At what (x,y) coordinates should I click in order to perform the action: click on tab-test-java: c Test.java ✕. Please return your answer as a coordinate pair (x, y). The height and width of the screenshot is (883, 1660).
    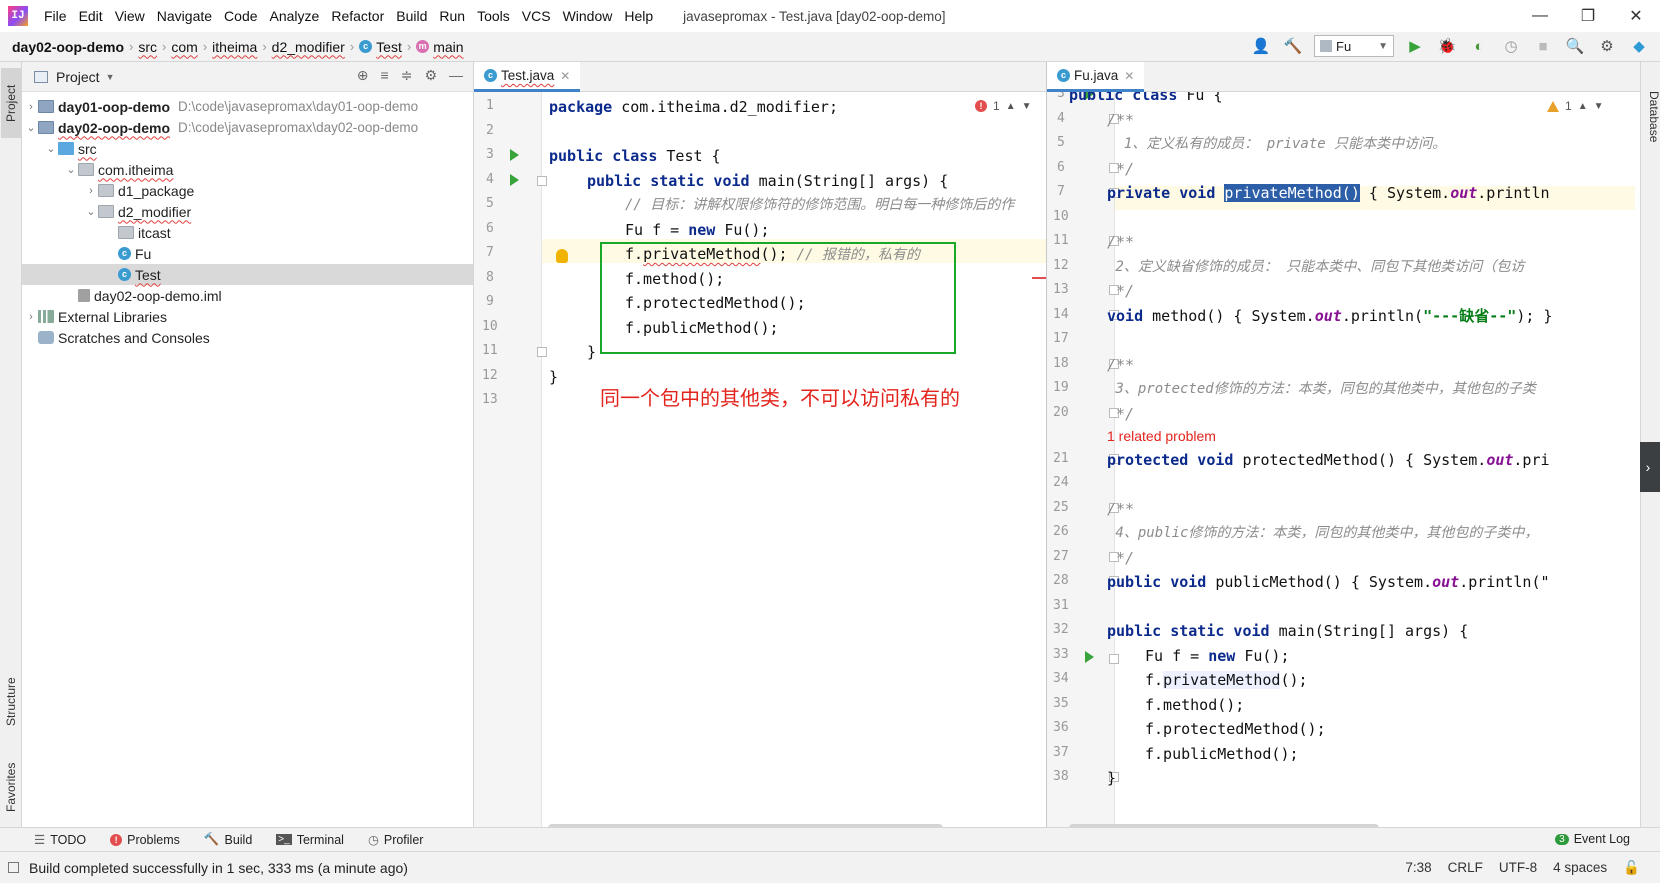
    Looking at the image, I should click on (527, 77).